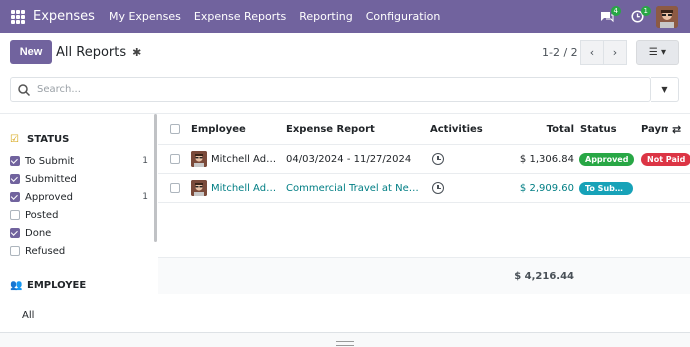 The image size is (690, 347). I want to click on pager-previous-button: ‹, so click(592, 52).